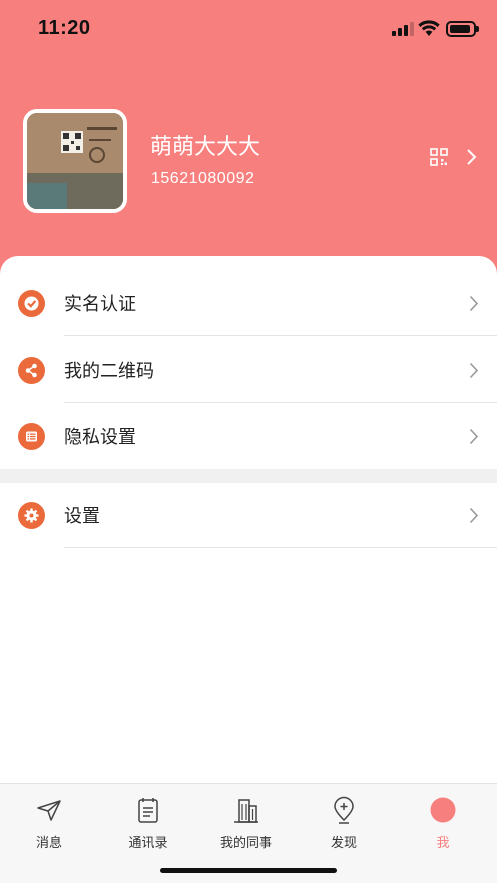 The width and height of the screenshot is (497, 883). What do you see at coordinates (248, 515) in the screenshot?
I see `menu-item-settings: 设置` at bounding box center [248, 515].